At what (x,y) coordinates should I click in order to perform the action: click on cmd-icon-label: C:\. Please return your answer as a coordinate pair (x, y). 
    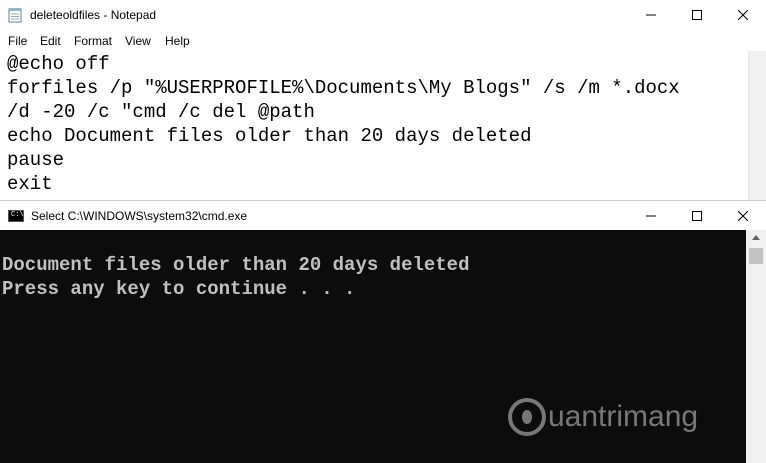
    Looking at the image, I should click on (17, 215).